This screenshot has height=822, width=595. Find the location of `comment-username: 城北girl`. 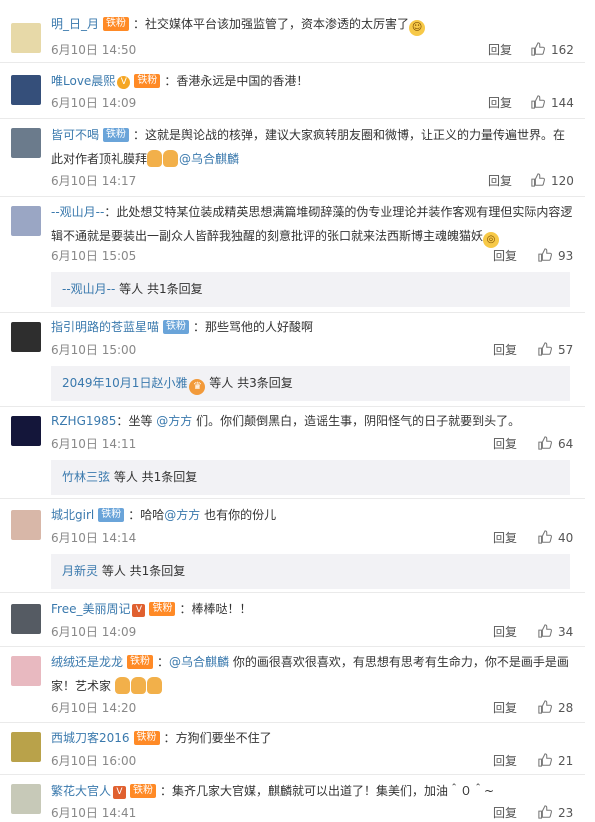

comment-username: 城北girl is located at coordinates (72, 515).